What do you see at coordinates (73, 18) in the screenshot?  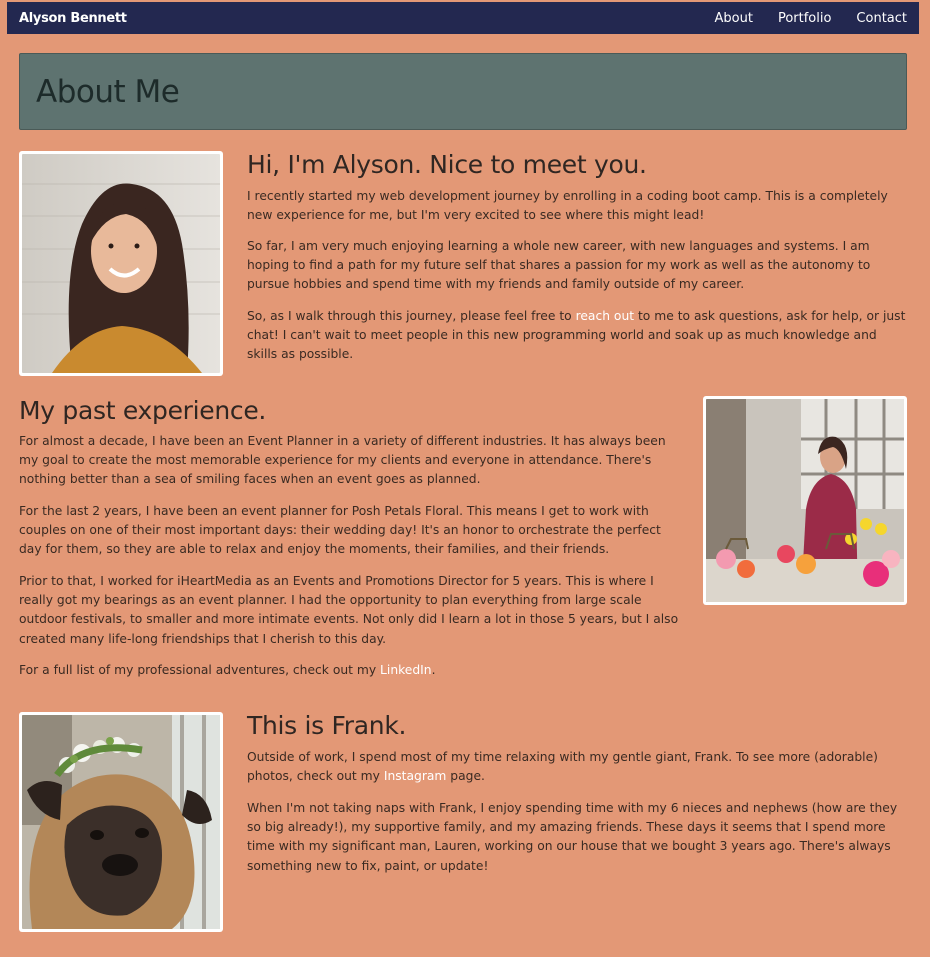 I see `brand-name: Alyson Bennett` at bounding box center [73, 18].